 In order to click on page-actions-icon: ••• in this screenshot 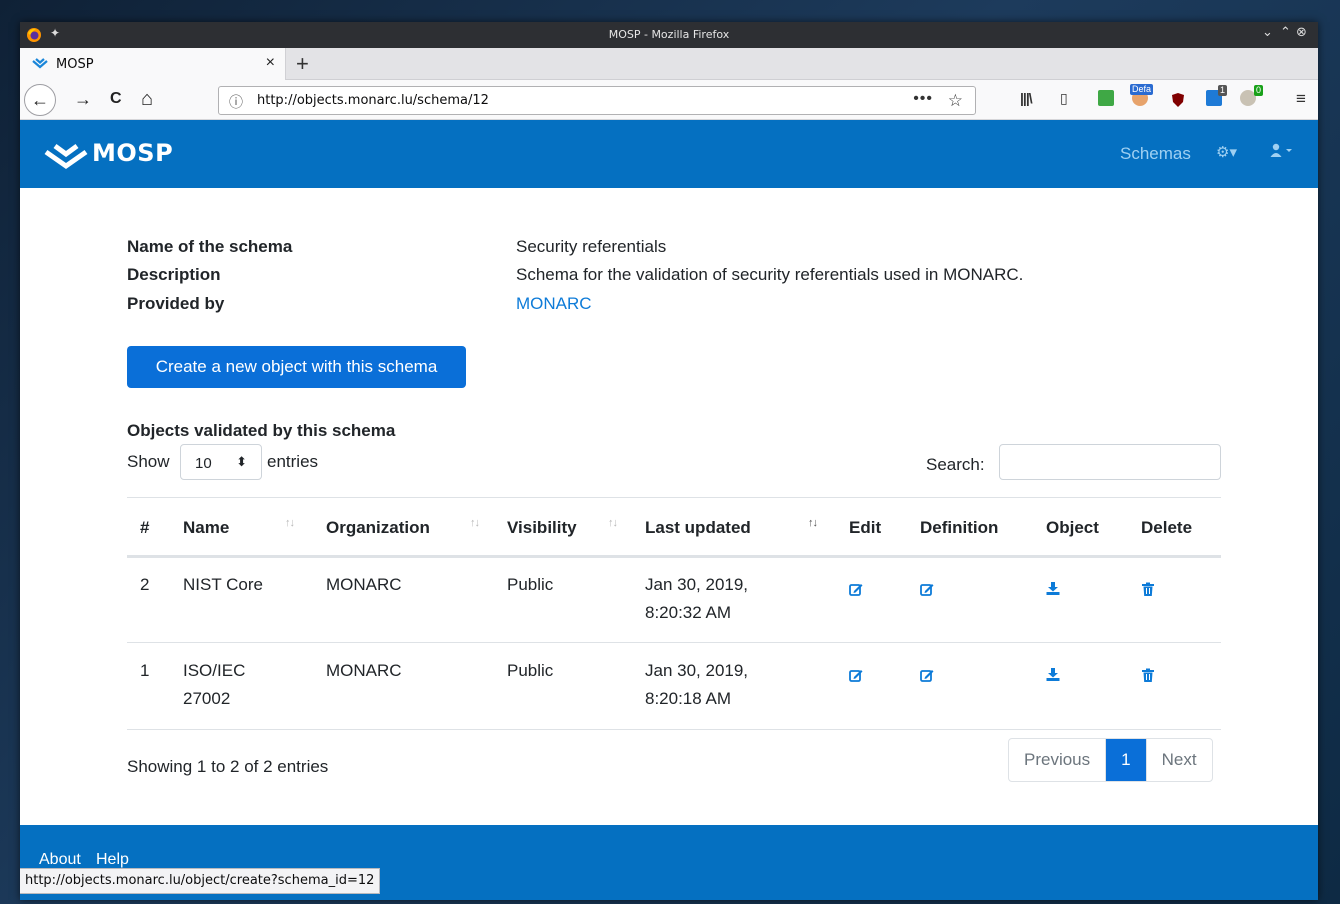, I will do `click(923, 99)`.